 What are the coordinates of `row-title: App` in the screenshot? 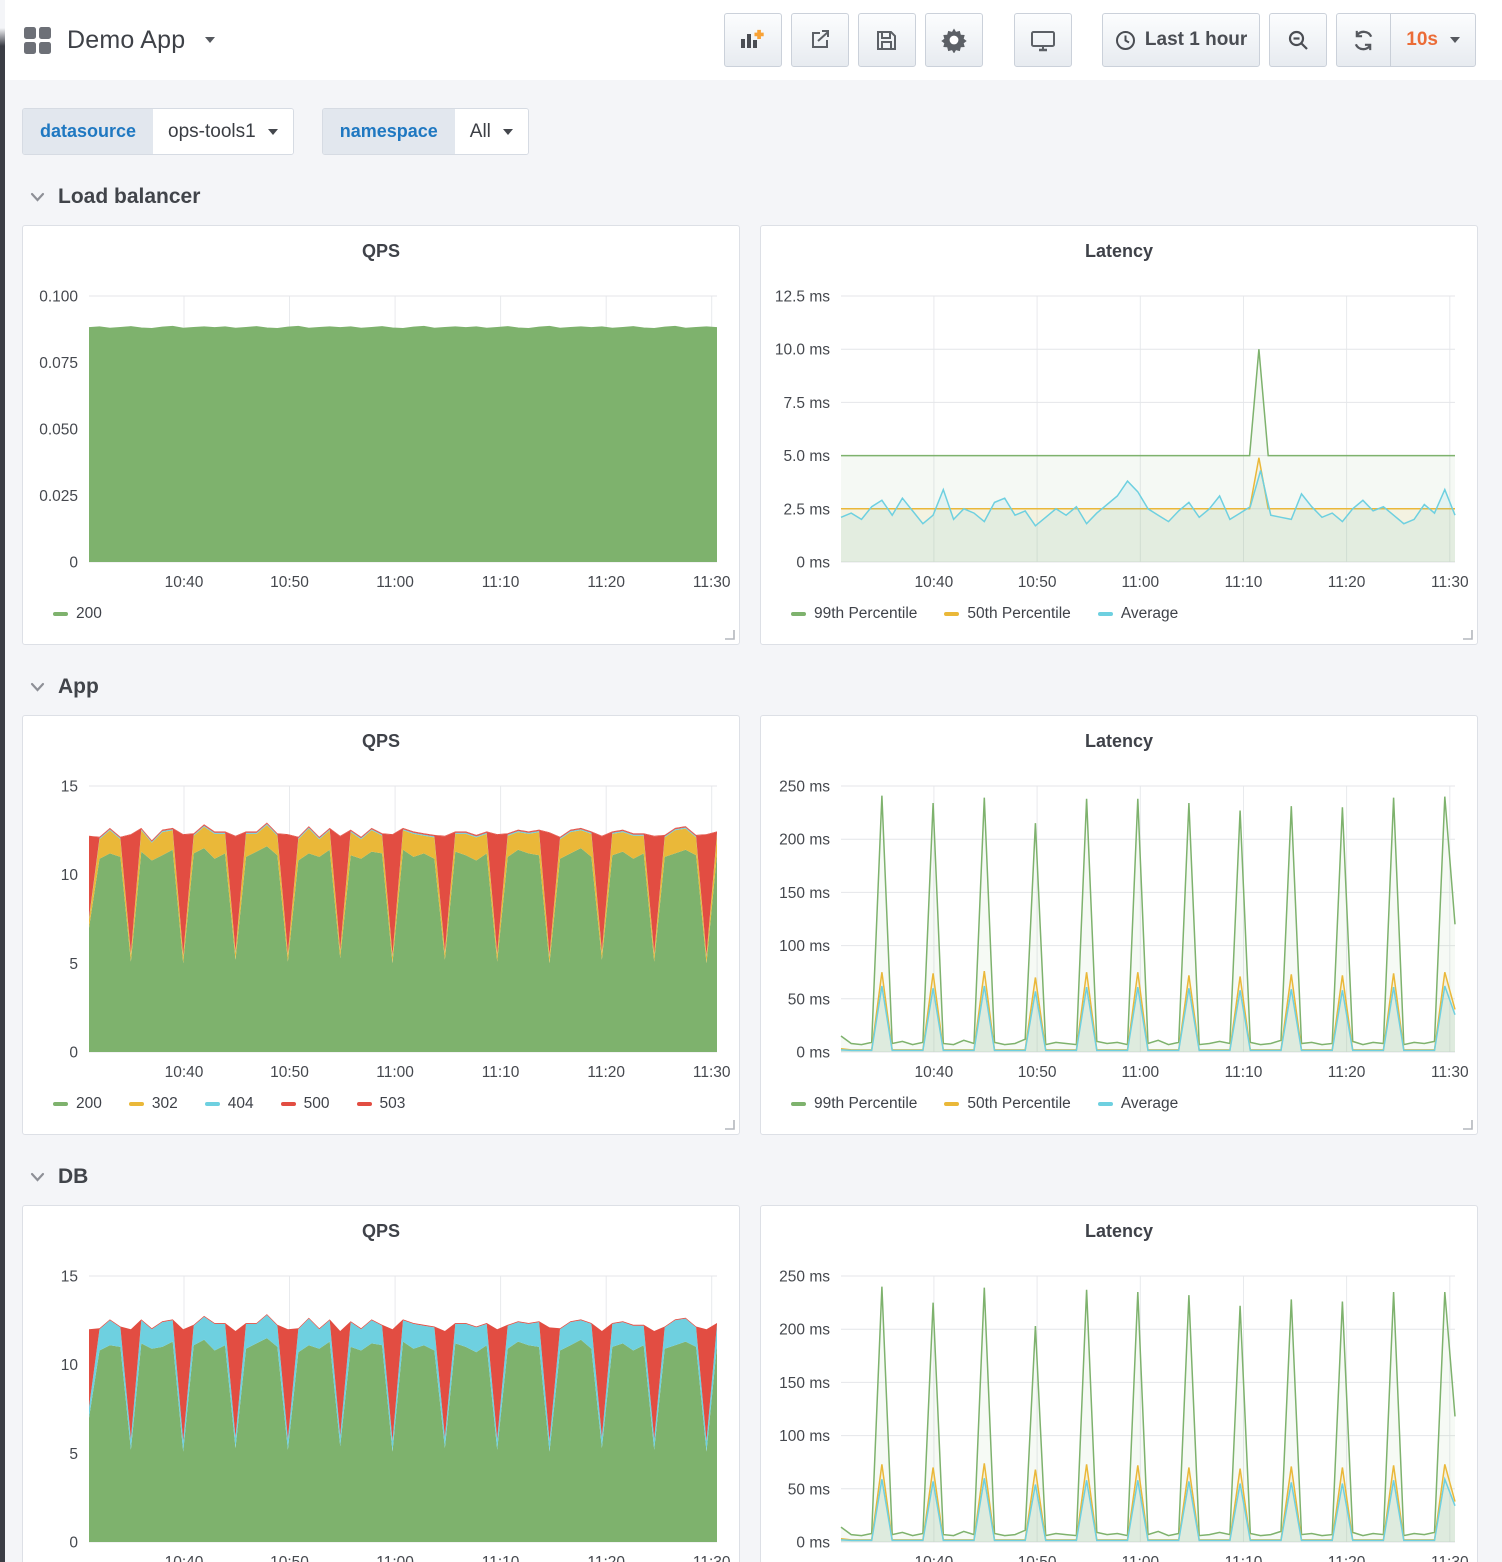 It's located at (78, 686).